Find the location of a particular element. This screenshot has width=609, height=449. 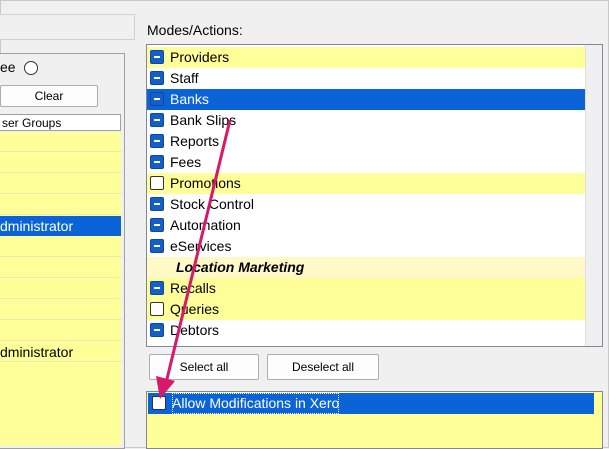

mode-action-label: Location Marketing is located at coordinates (240, 267).